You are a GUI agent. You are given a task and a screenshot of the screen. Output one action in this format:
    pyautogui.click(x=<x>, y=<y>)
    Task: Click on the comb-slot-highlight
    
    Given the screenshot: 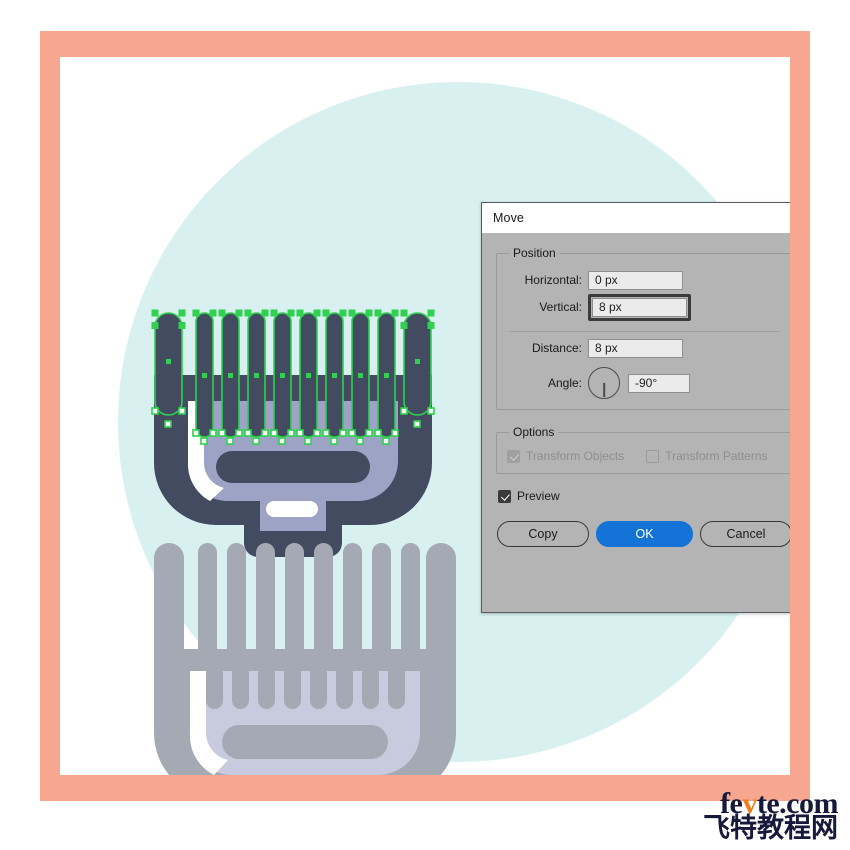 What is the action you would take?
    pyautogui.click(x=292, y=509)
    